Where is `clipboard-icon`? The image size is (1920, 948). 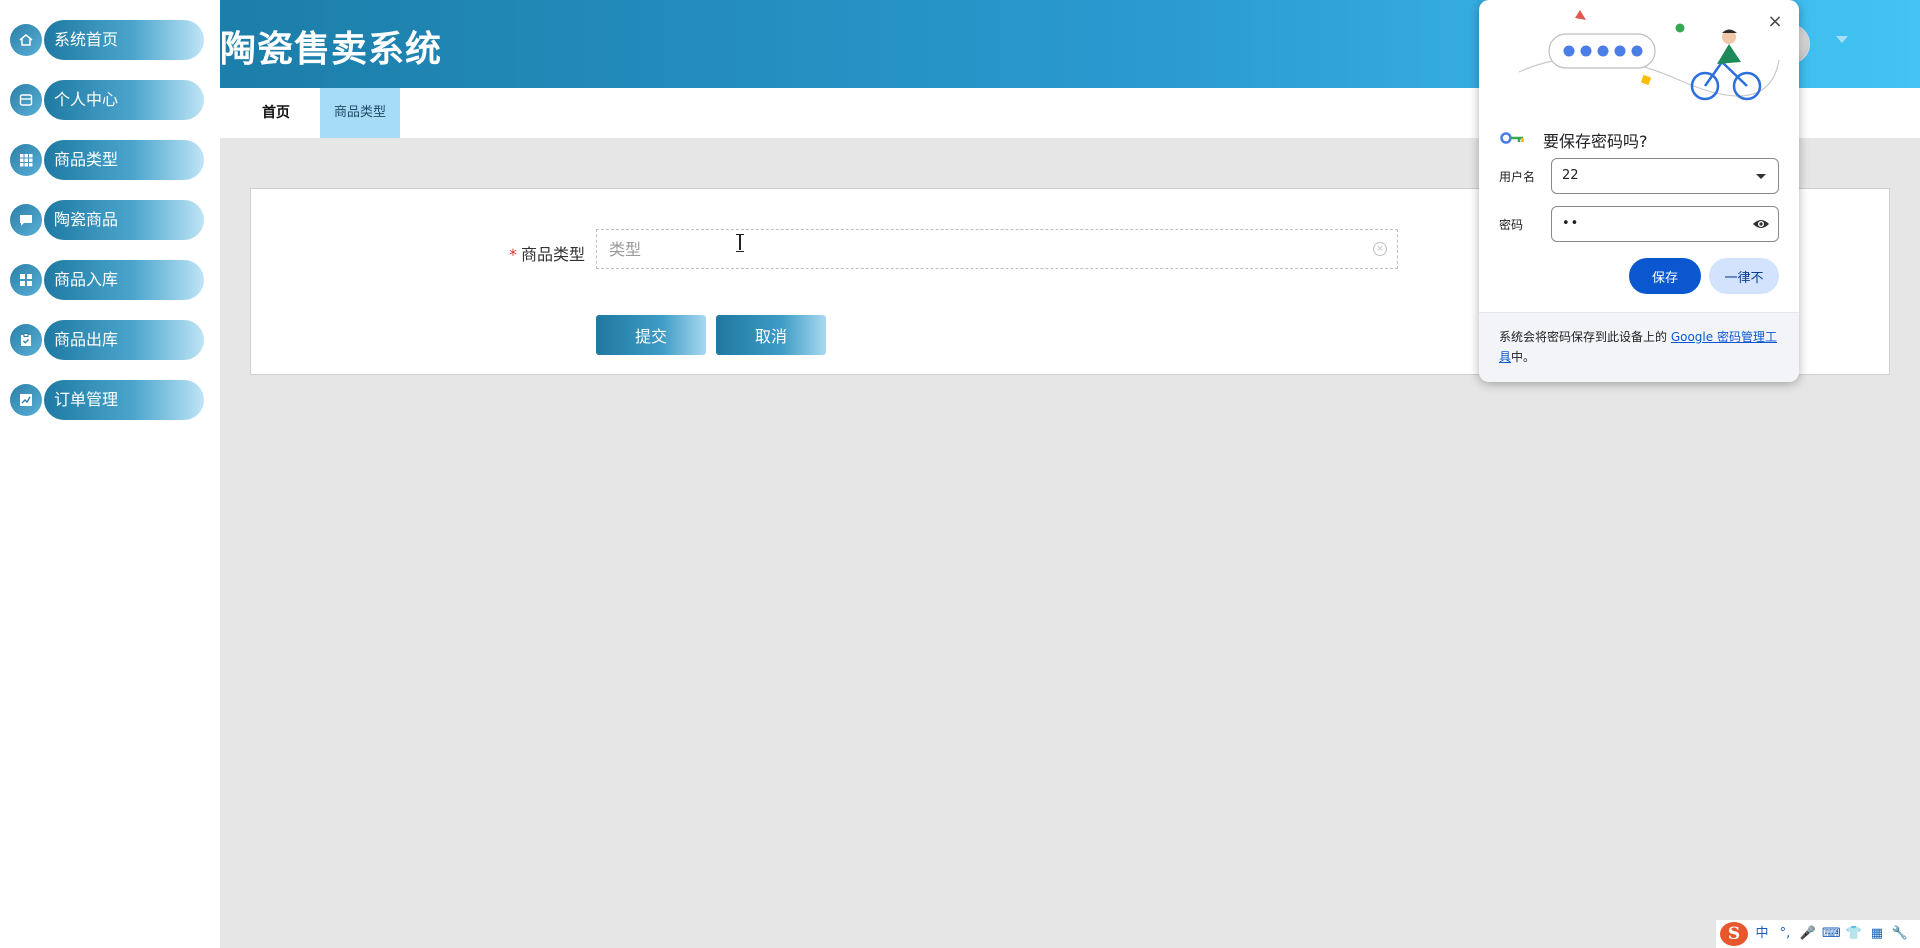
clipboard-icon is located at coordinates (26, 340).